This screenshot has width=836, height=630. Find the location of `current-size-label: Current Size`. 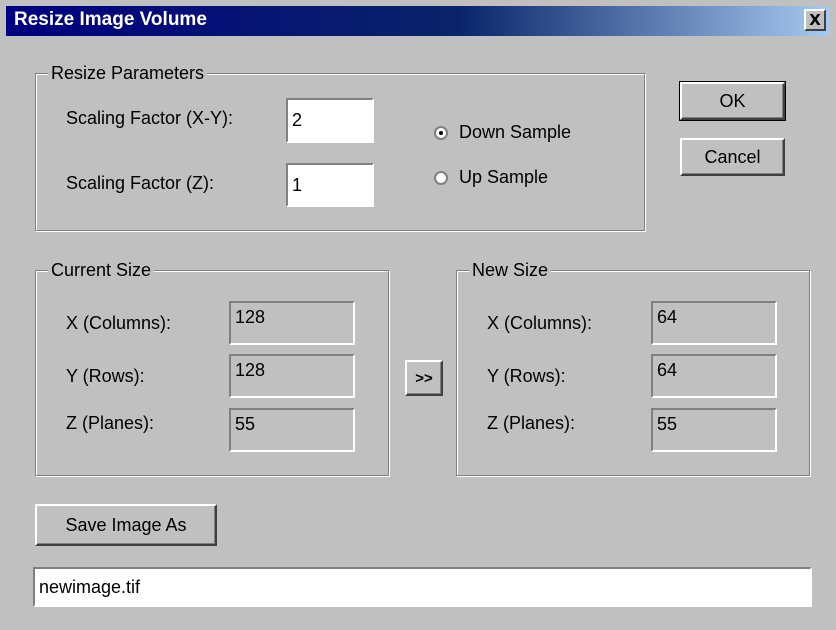

current-size-label: Current Size is located at coordinates (101, 270).